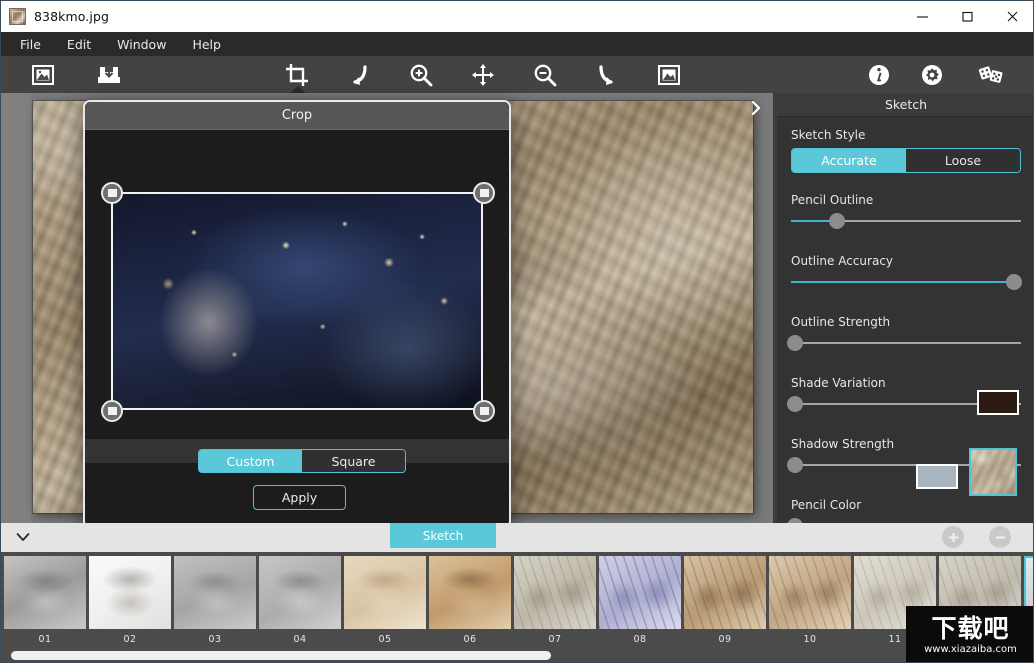 The width and height of the screenshot is (1034, 663). I want to click on list-item: 05, so click(385, 600).